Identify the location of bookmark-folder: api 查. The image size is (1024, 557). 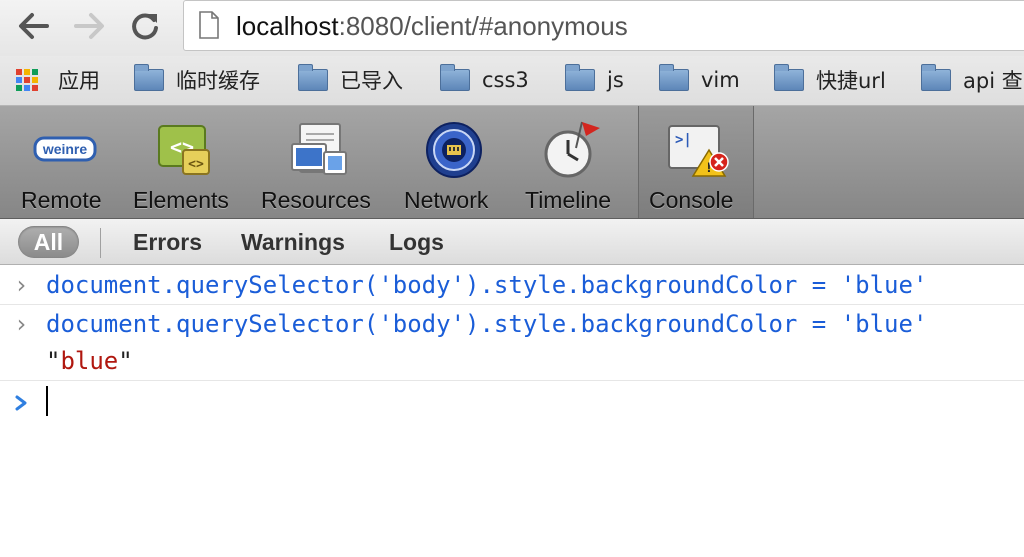
(972, 80).